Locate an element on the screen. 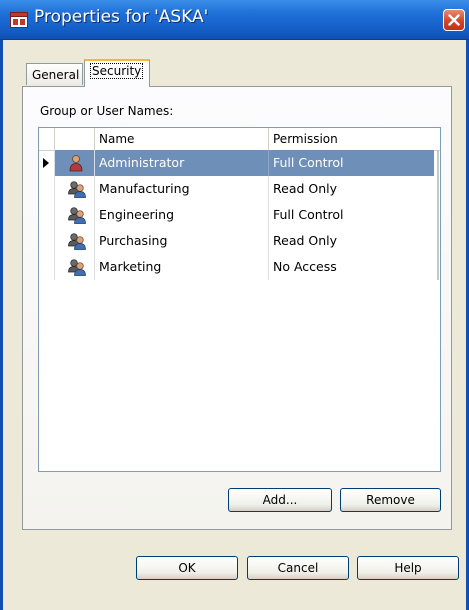  header-icon-cell is located at coordinates (75, 139).